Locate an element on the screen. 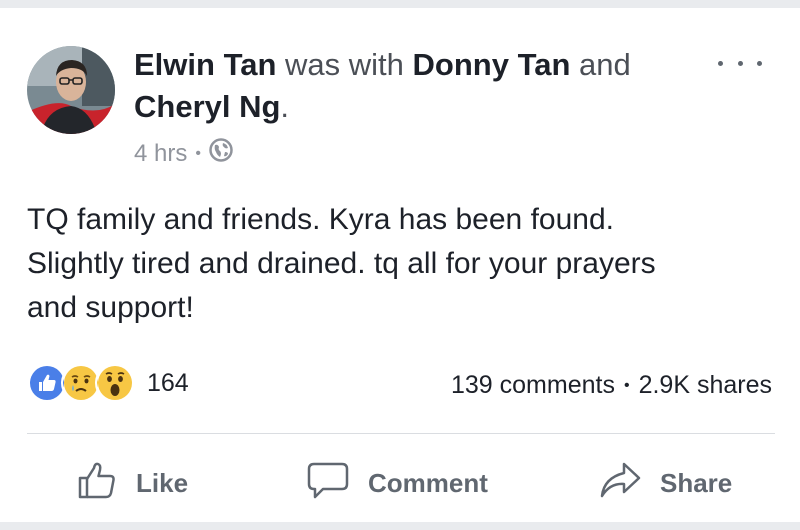 Image resolution: width=800 pixels, height=530 pixels. post-meta: 4 hrs • is located at coordinates (183, 153).